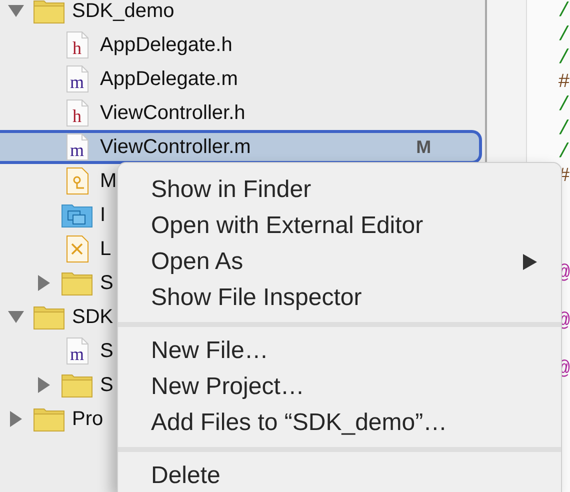 This screenshot has width=570, height=492. I want to click on file-name: ViewController.h, so click(173, 113).